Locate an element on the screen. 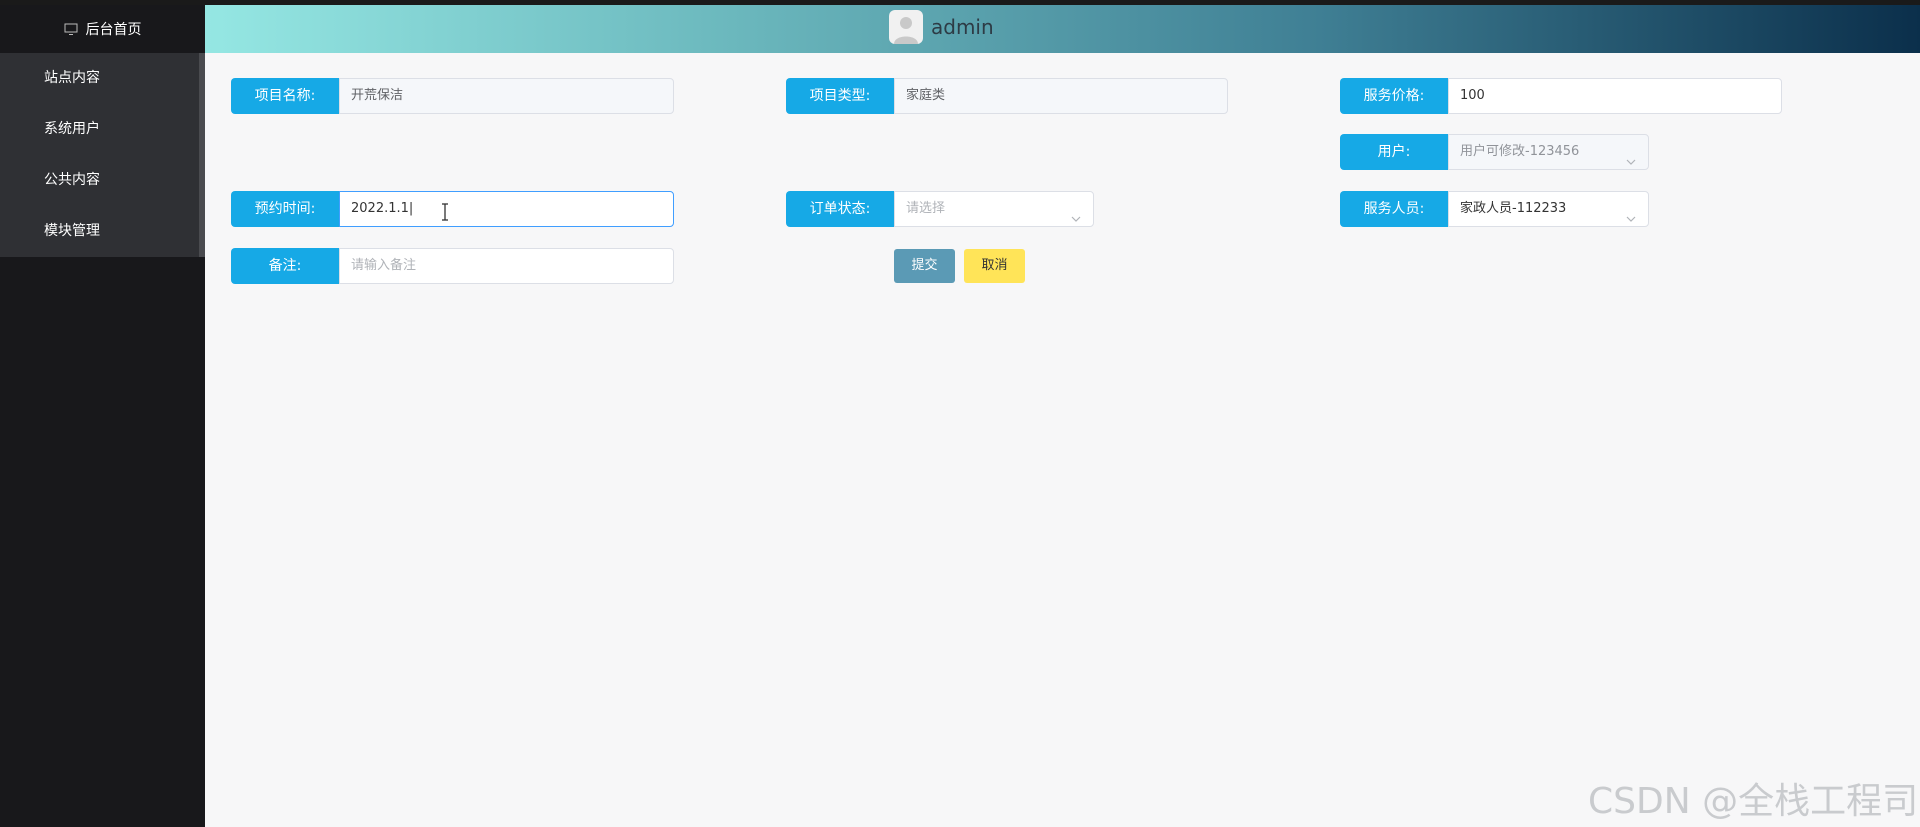  sidebar-home-label: 后台首页 is located at coordinates (113, 30).